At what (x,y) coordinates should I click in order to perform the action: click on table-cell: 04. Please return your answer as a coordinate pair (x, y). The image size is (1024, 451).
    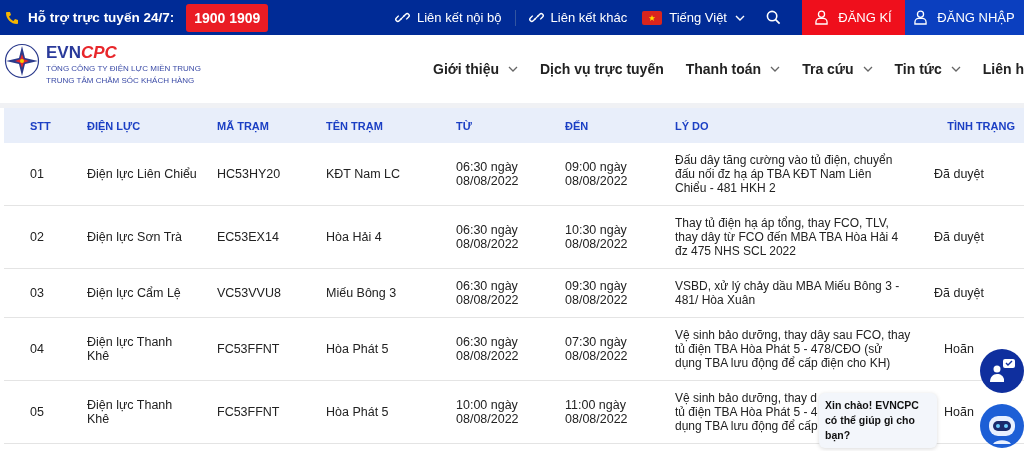
    Looking at the image, I should click on (37, 349).